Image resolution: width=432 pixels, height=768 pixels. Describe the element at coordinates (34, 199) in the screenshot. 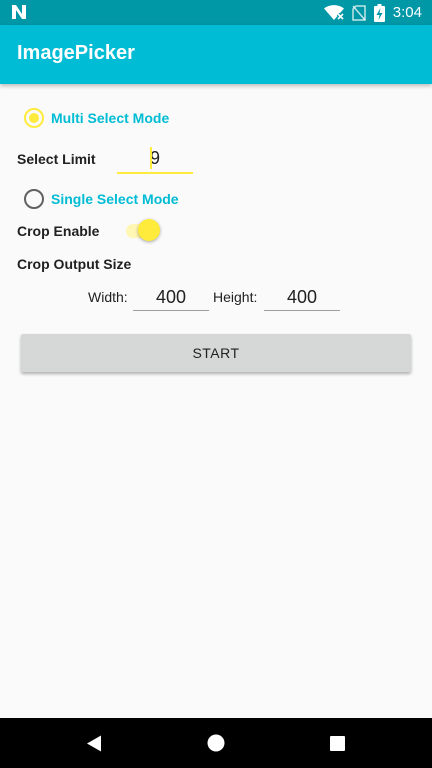

I see `single-select-radio` at that location.